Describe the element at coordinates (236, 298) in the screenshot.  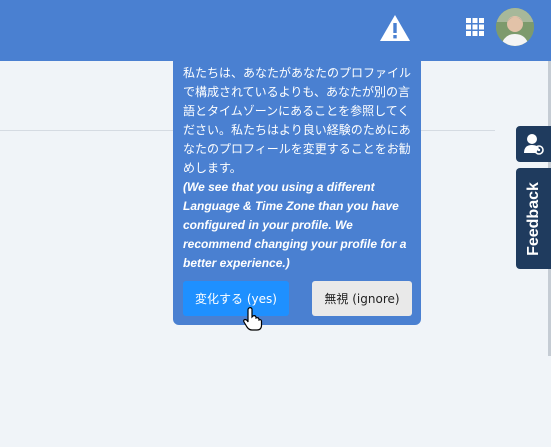
I see `yes-button: 変化する (yes)` at that location.